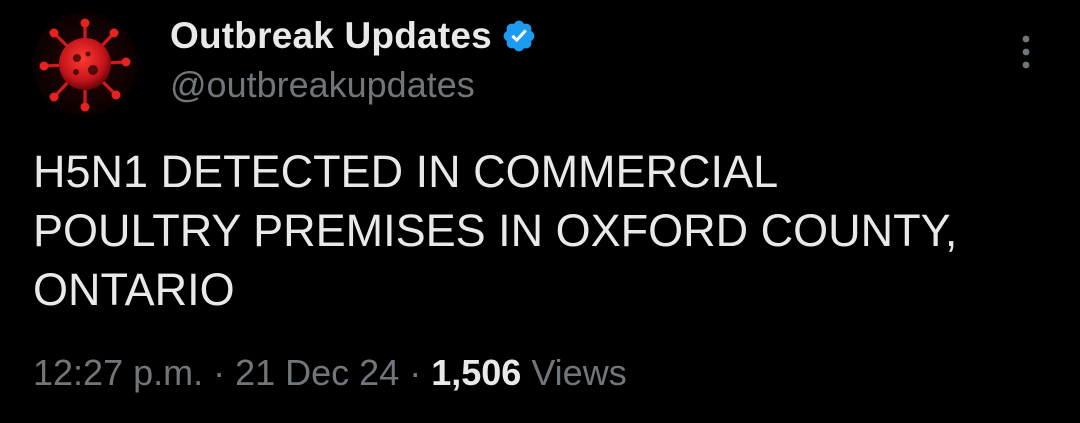 This screenshot has width=1080, height=423. I want to click on more-options-icon, so click(1026, 52).